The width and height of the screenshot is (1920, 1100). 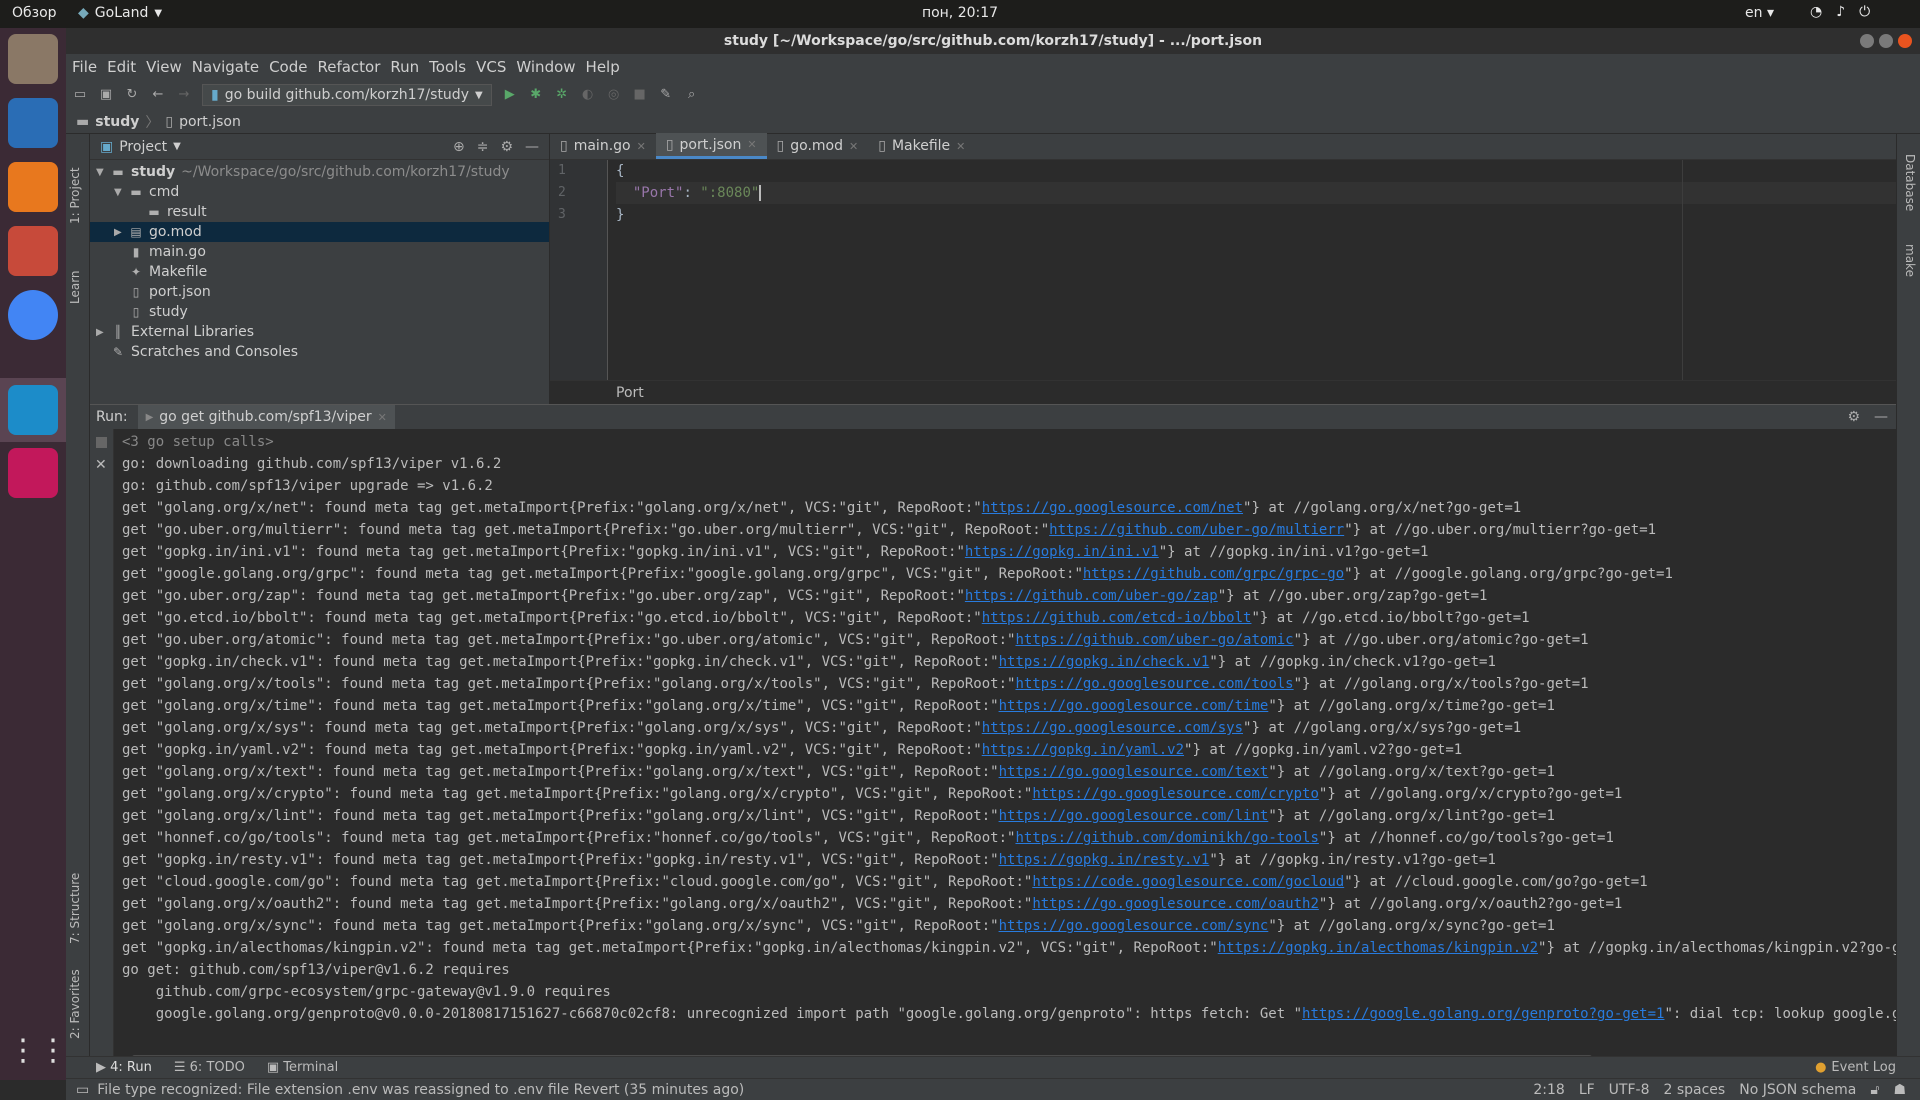 What do you see at coordinates (1134, 926) in the screenshot?
I see `console-link: https://go.googlesource.com/sync` at bounding box center [1134, 926].